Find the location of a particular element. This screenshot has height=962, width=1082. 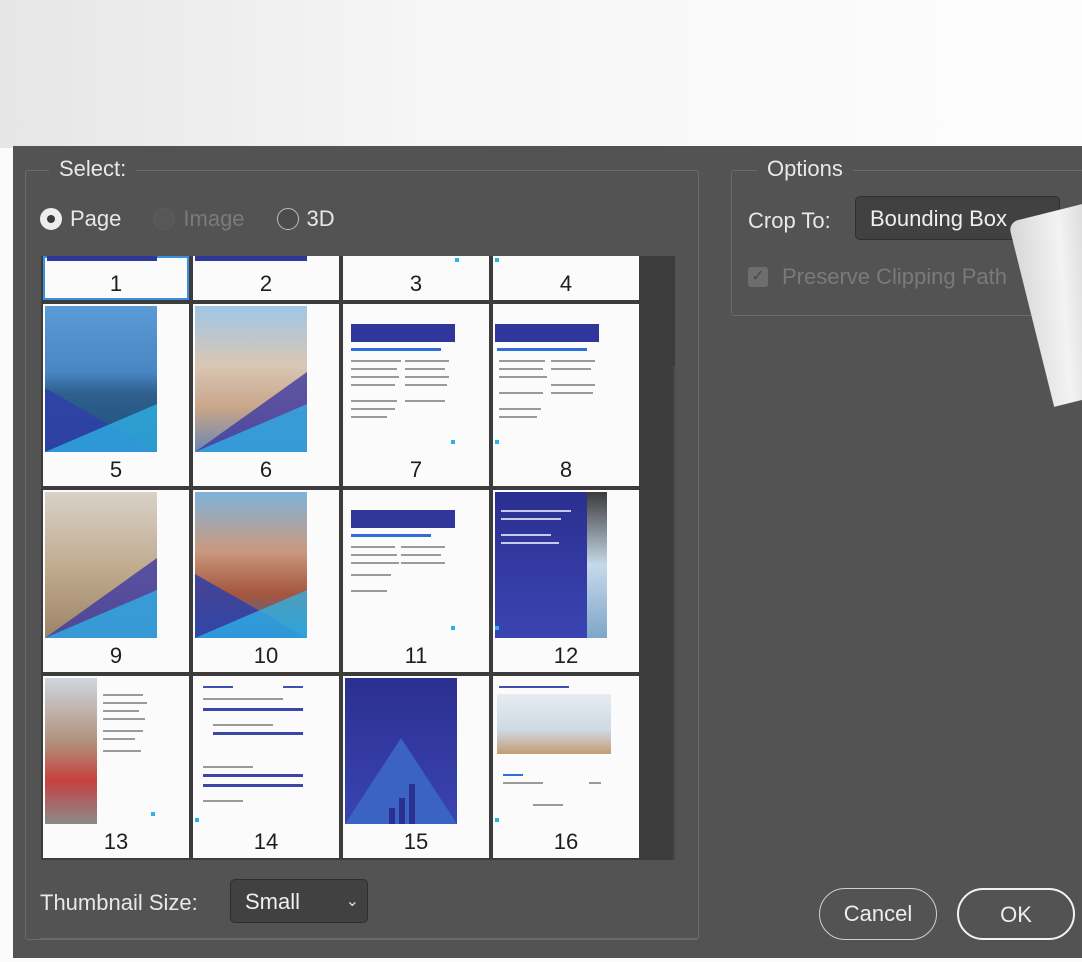

thumbnail-page-12: 12 is located at coordinates (566, 581).